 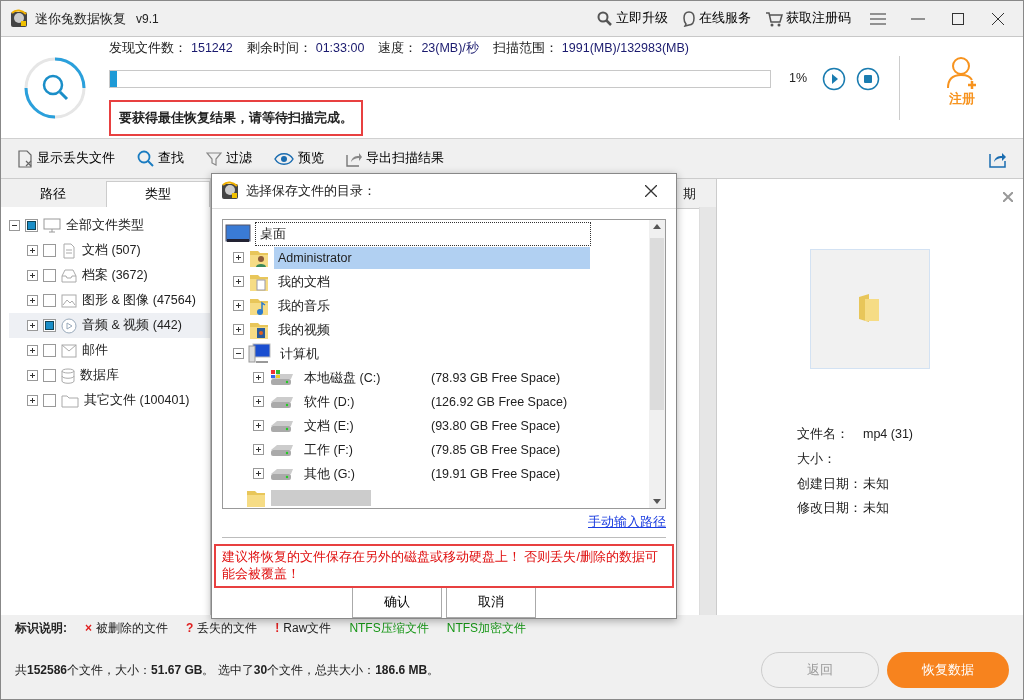 What do you see at coordinates (397, 603) in the screenshot?
I see `confirm-button: 确认` at bounding box center [397, 603].